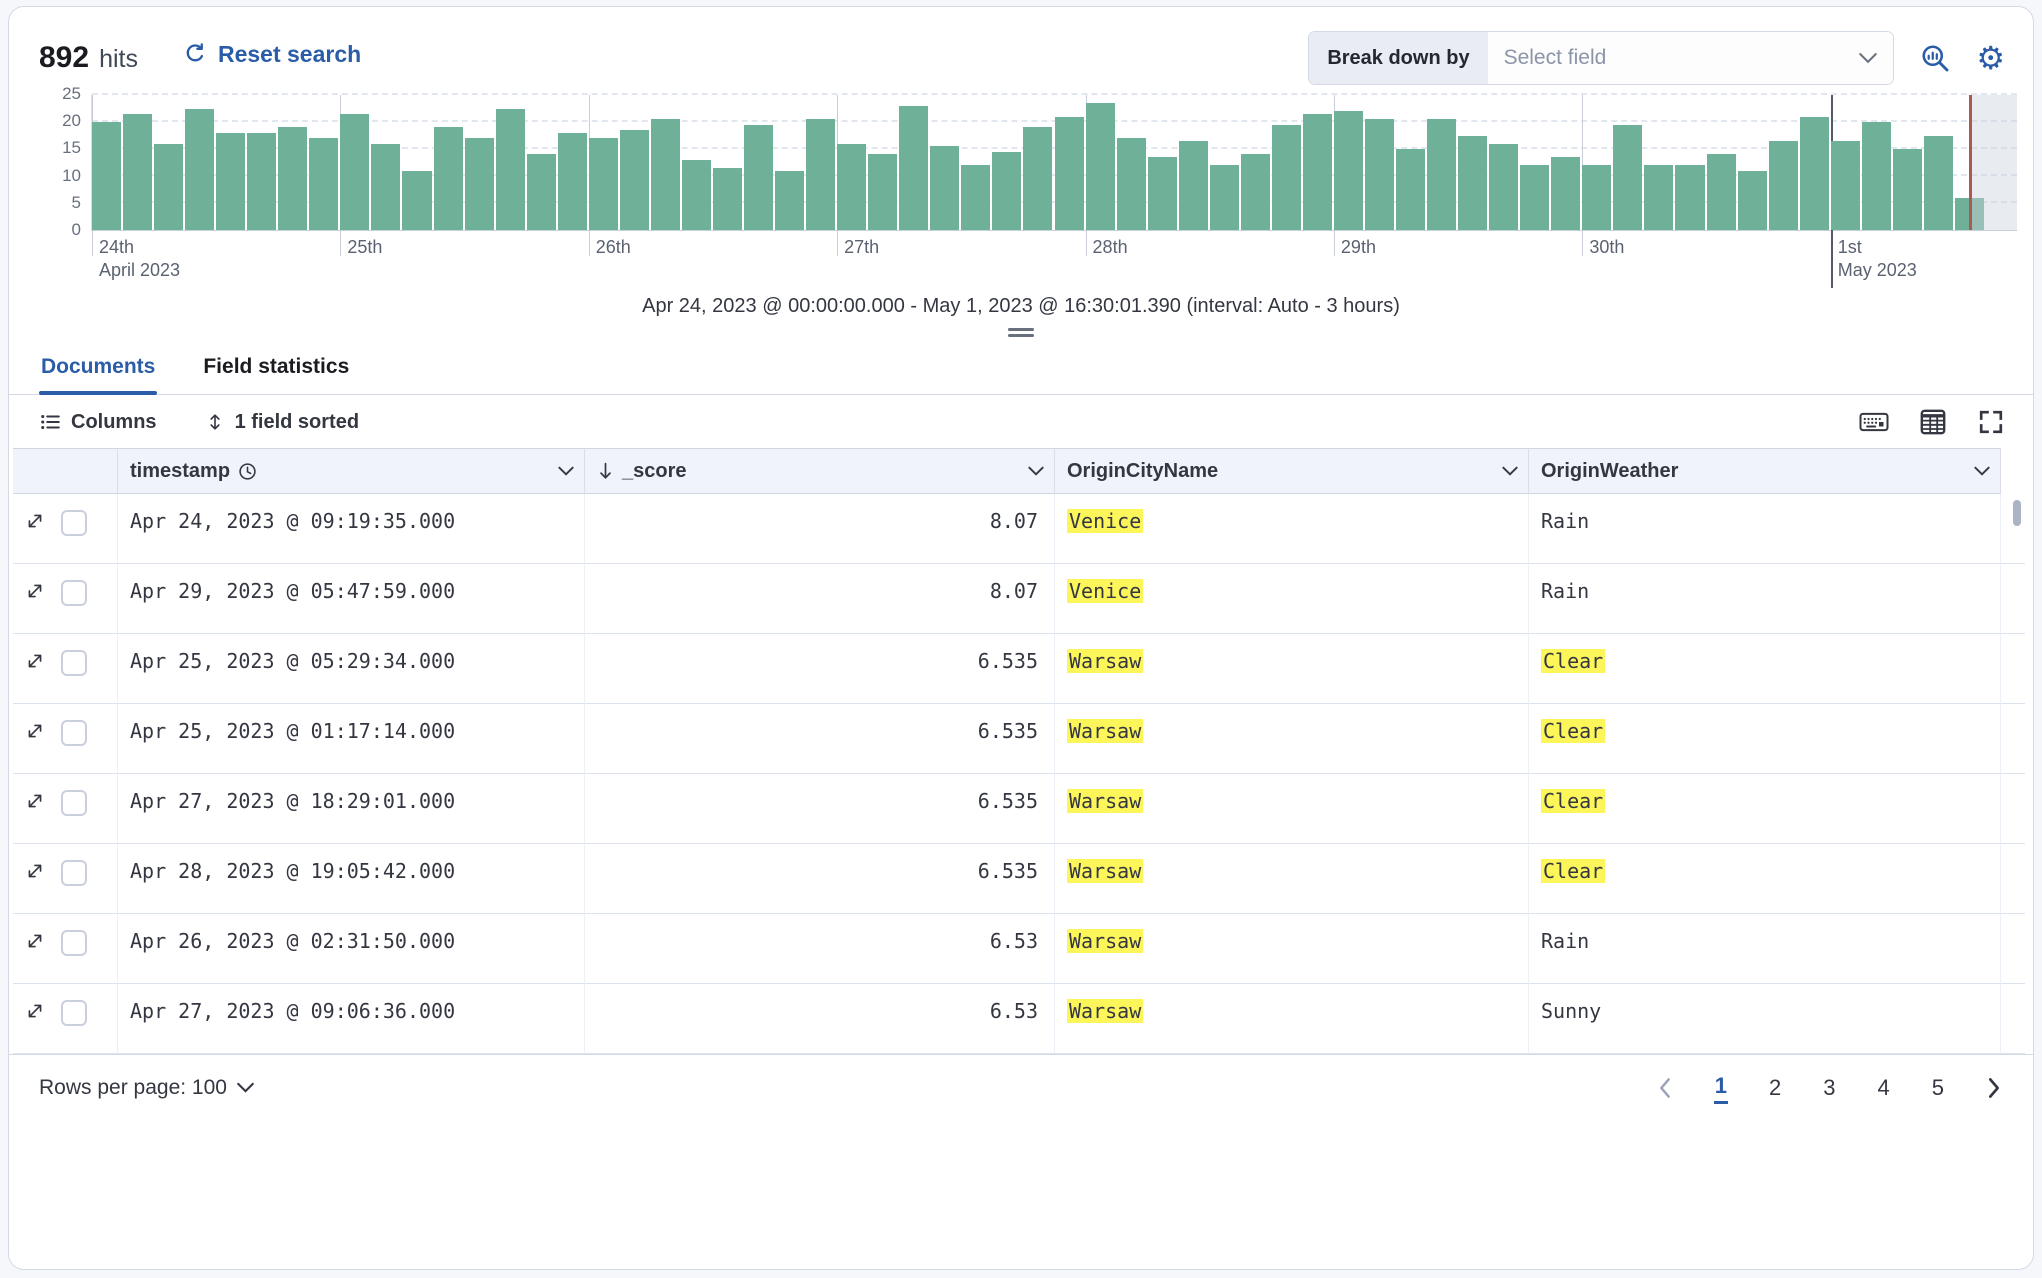 This screenshot has width=2042, height=1278. I want to click on gear-icon: ⚙, so click(1990, 58).